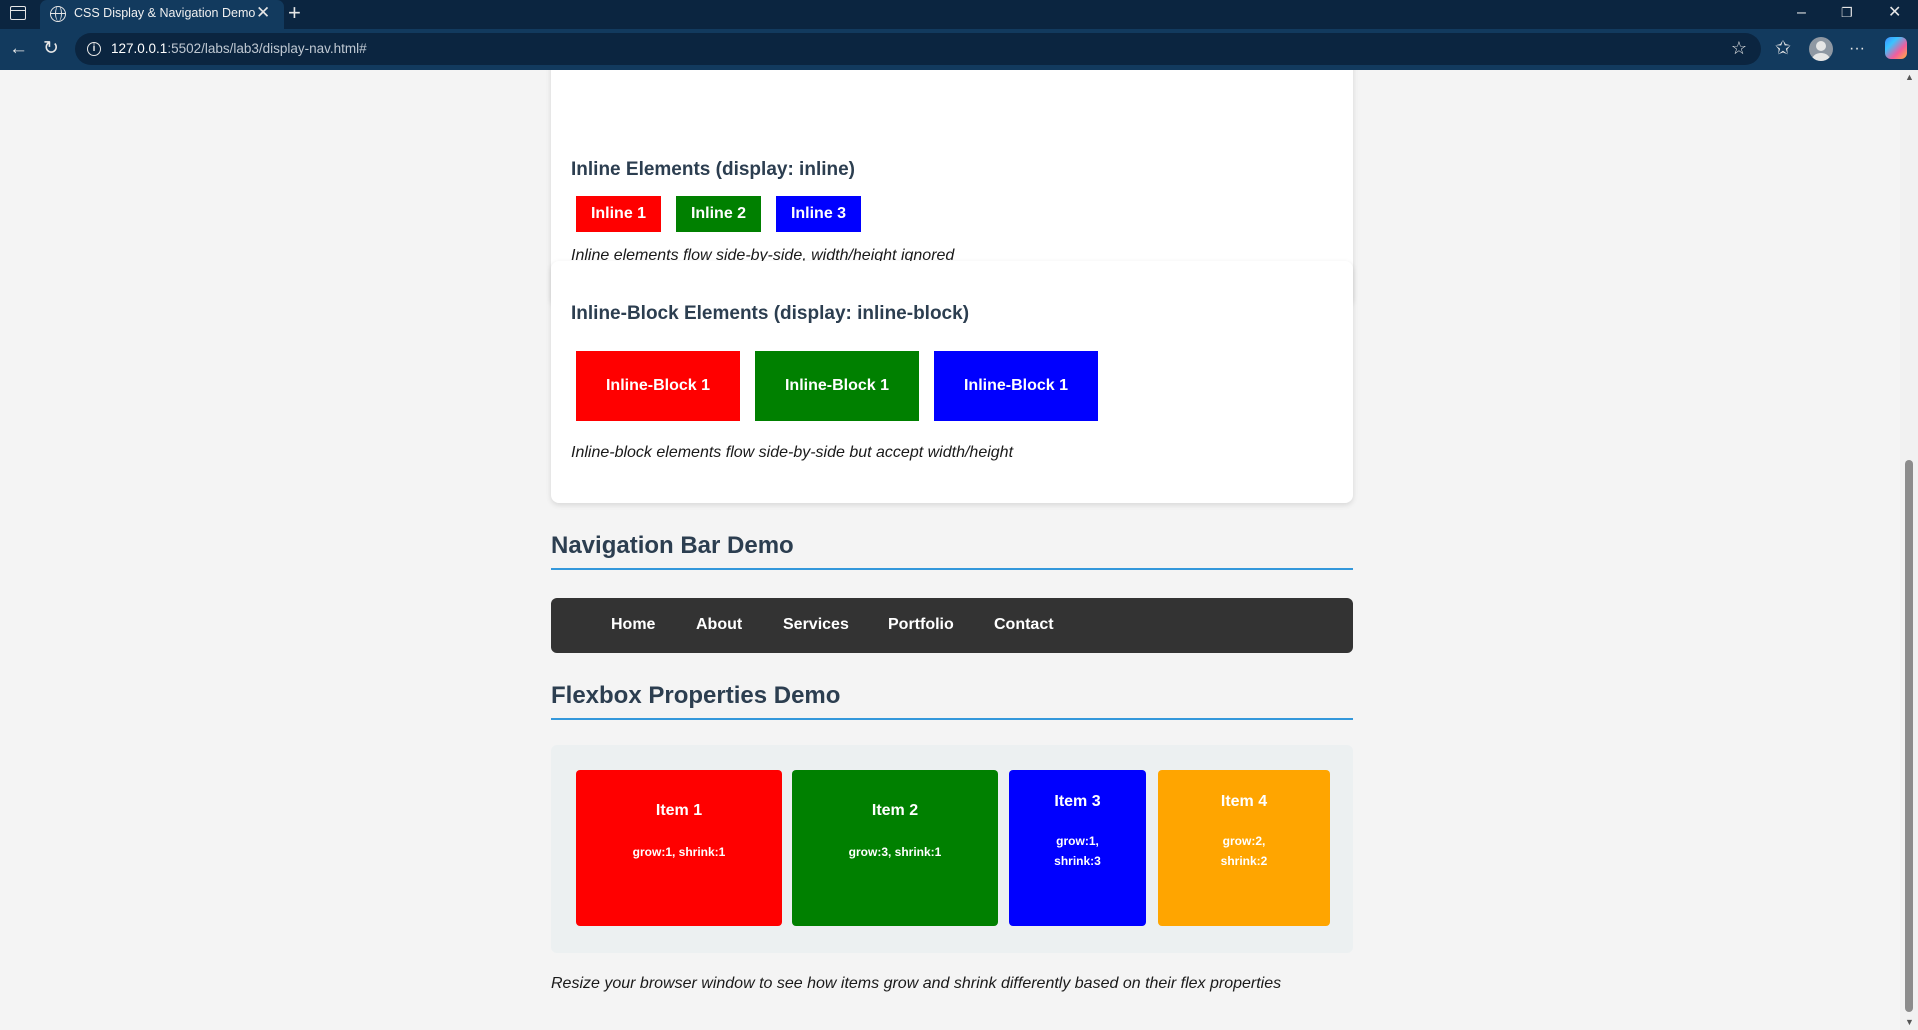 This screenshot has height=1030, width=1918. What do you see at coordinates (1896, 48) in the screenshot?
I see `copilot-icon` at bounding box center [1896, 48].